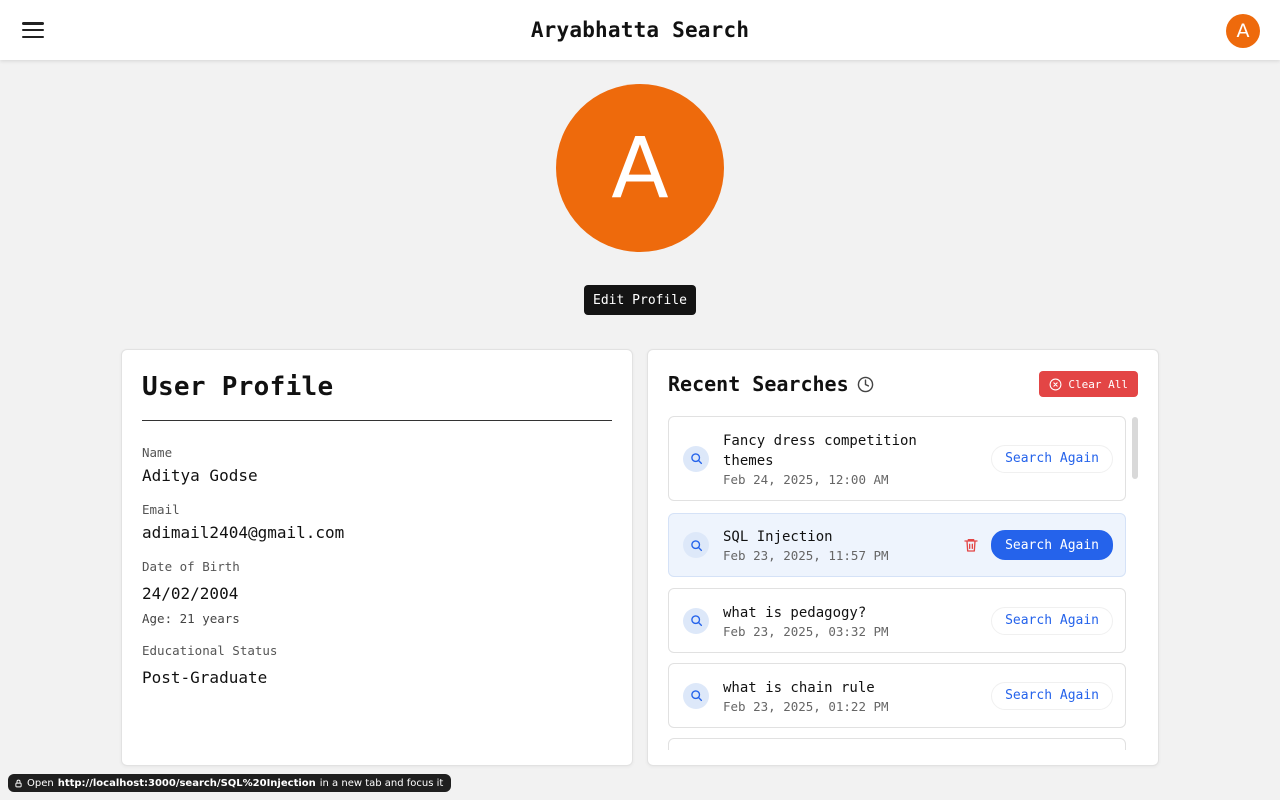 This screenshot has width=1280, height=800. Describe the element at coordinates (758, 384) in the screenshot. I see `recent-searches-title-text: Recent Searches` at that location.